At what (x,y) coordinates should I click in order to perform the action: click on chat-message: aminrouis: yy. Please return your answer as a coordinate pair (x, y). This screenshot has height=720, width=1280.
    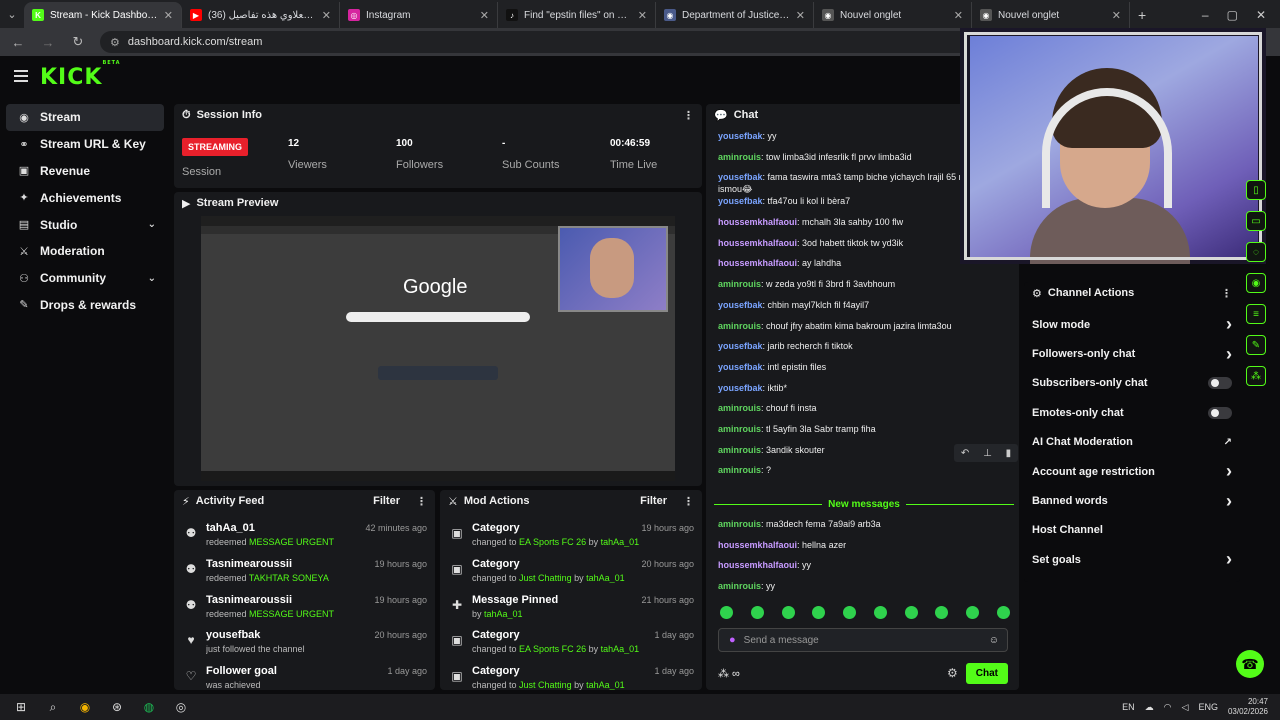
    Looking at the image, I should click on (867, 590).